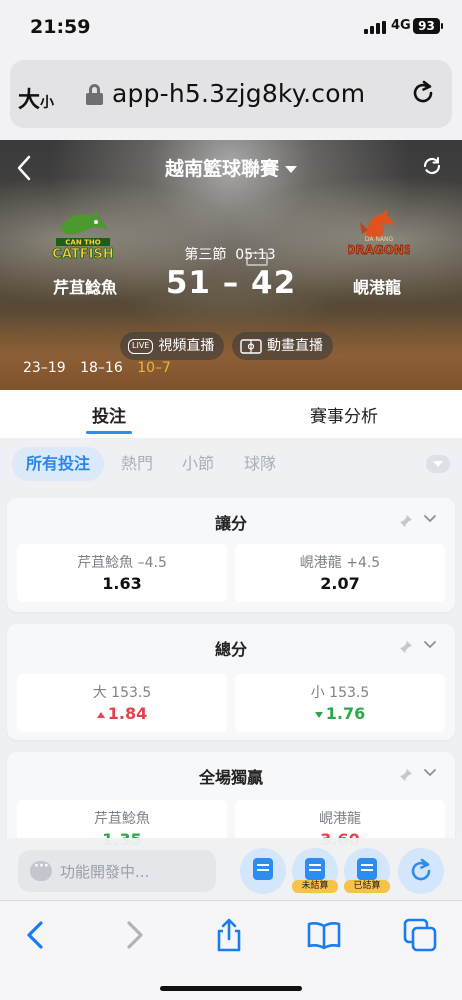 The height and width of the screenshot is (1000, 462). I want to click on document-icon, so click(263, 869).